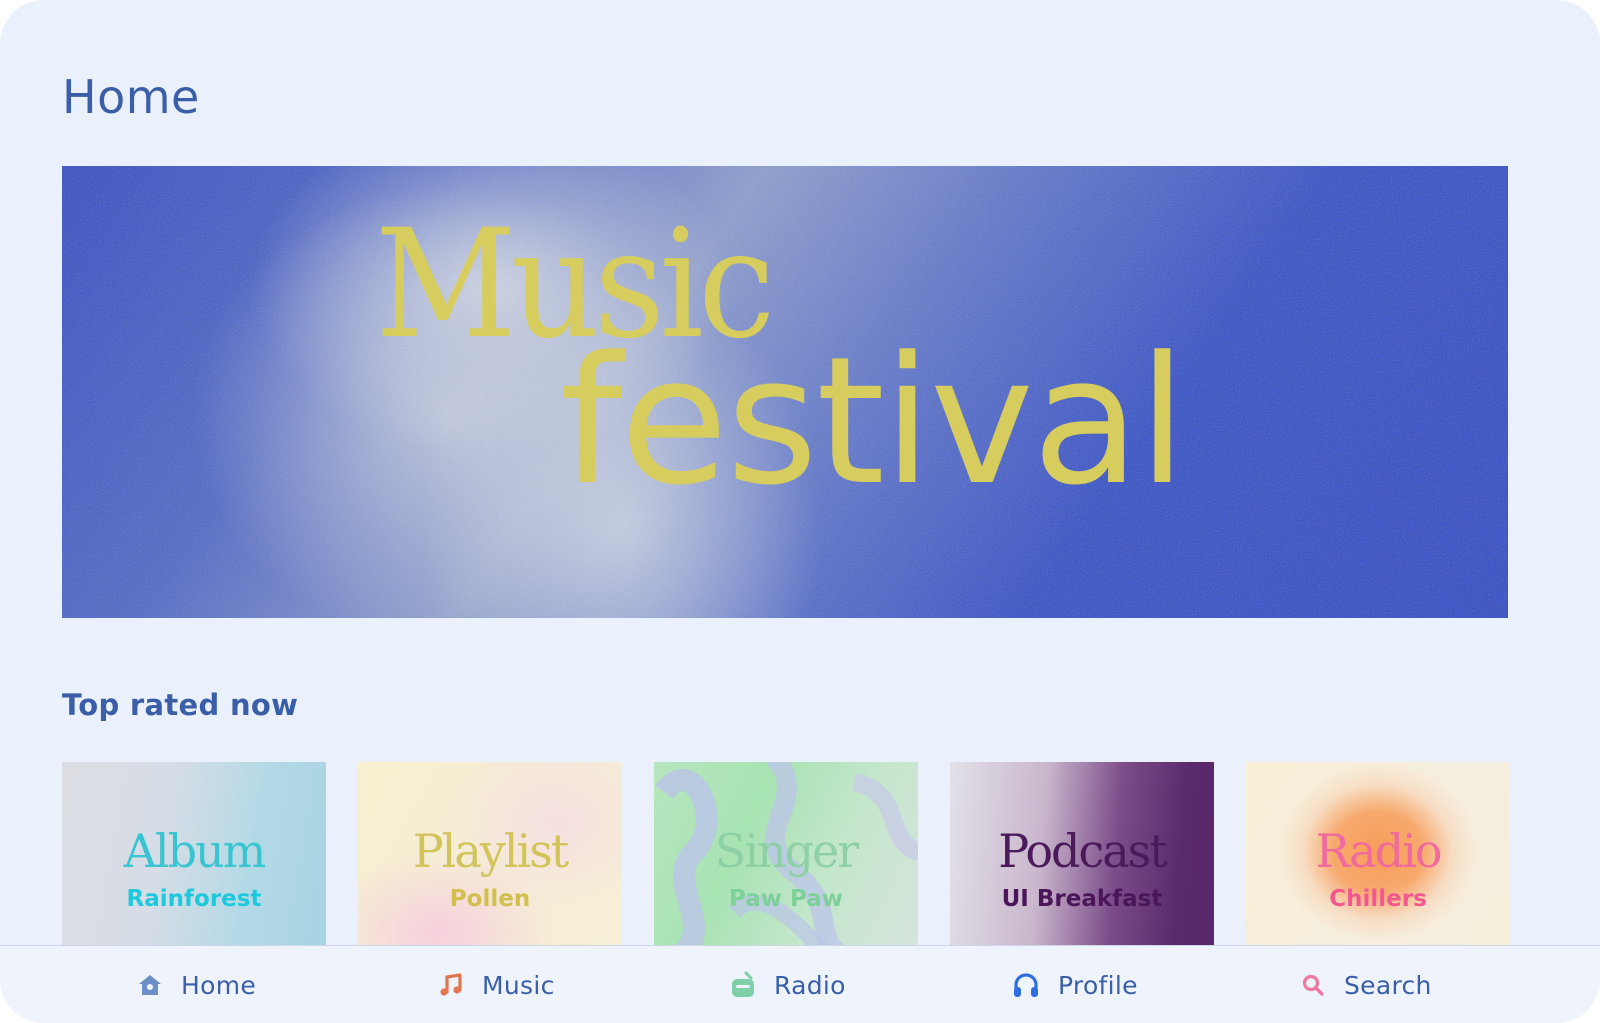 The image size is (1600, 1023). Describe the element at coordinates (1379, 851) in the screenshot. I see `card-kind-label: Radio` at that location.